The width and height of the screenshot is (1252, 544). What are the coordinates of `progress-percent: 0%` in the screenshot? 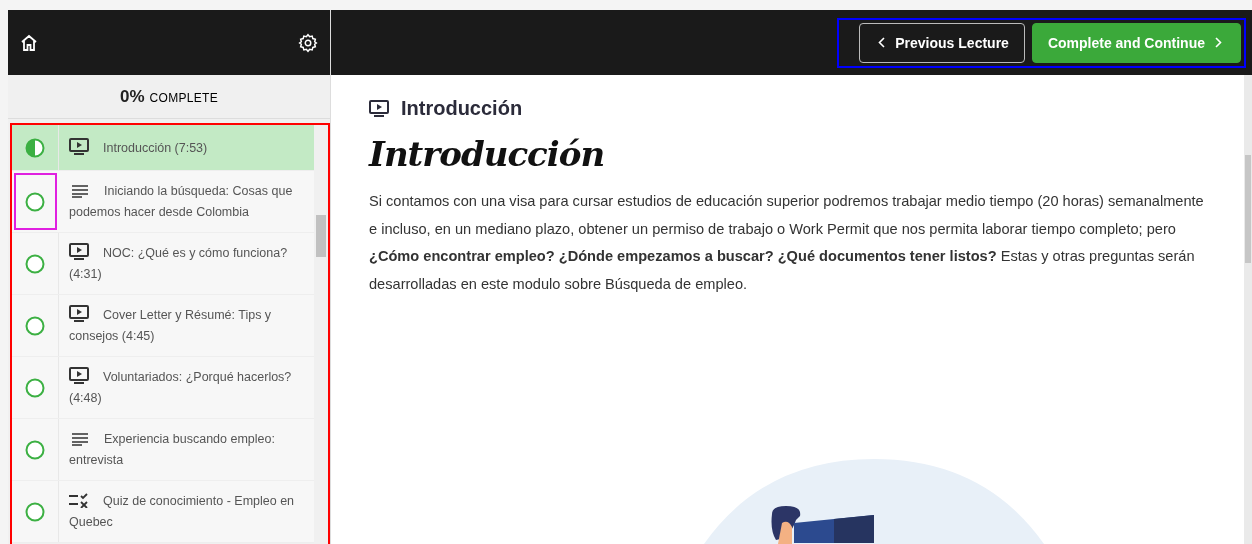 It's located at (132, 96).